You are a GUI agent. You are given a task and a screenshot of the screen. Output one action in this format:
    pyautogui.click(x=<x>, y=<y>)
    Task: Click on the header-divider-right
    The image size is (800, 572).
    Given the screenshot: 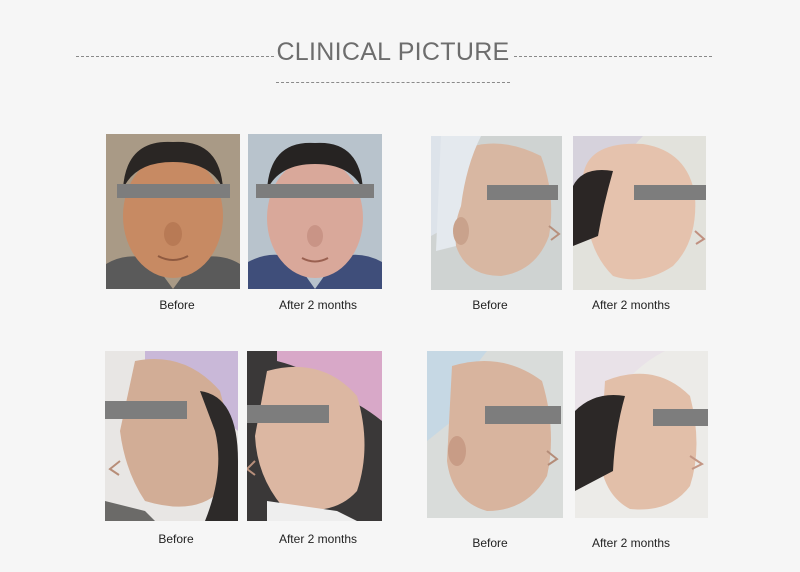 What is the action you would take?
    pyautogui.click(x=613, y=56)
    